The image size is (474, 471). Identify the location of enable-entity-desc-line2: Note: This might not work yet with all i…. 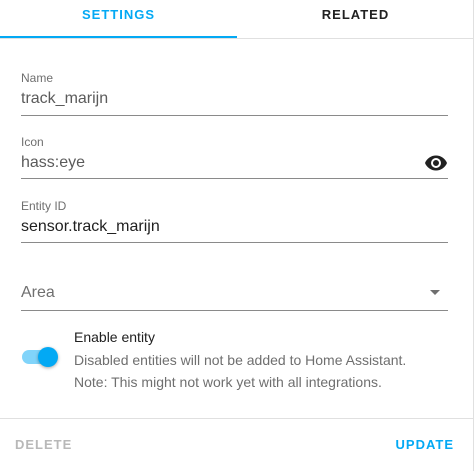
(228, 382).